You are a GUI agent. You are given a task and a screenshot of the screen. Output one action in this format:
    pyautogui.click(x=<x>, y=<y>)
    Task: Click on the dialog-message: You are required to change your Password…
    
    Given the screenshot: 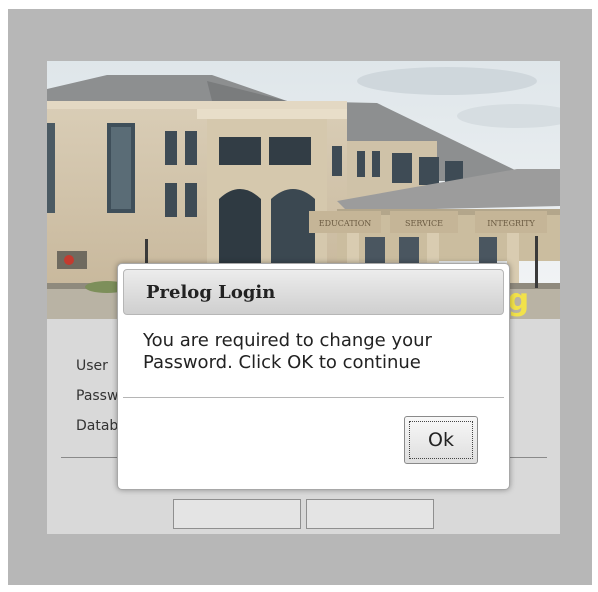 What is the action you would take?
    pyautogui.click(x=287, y=351)
    